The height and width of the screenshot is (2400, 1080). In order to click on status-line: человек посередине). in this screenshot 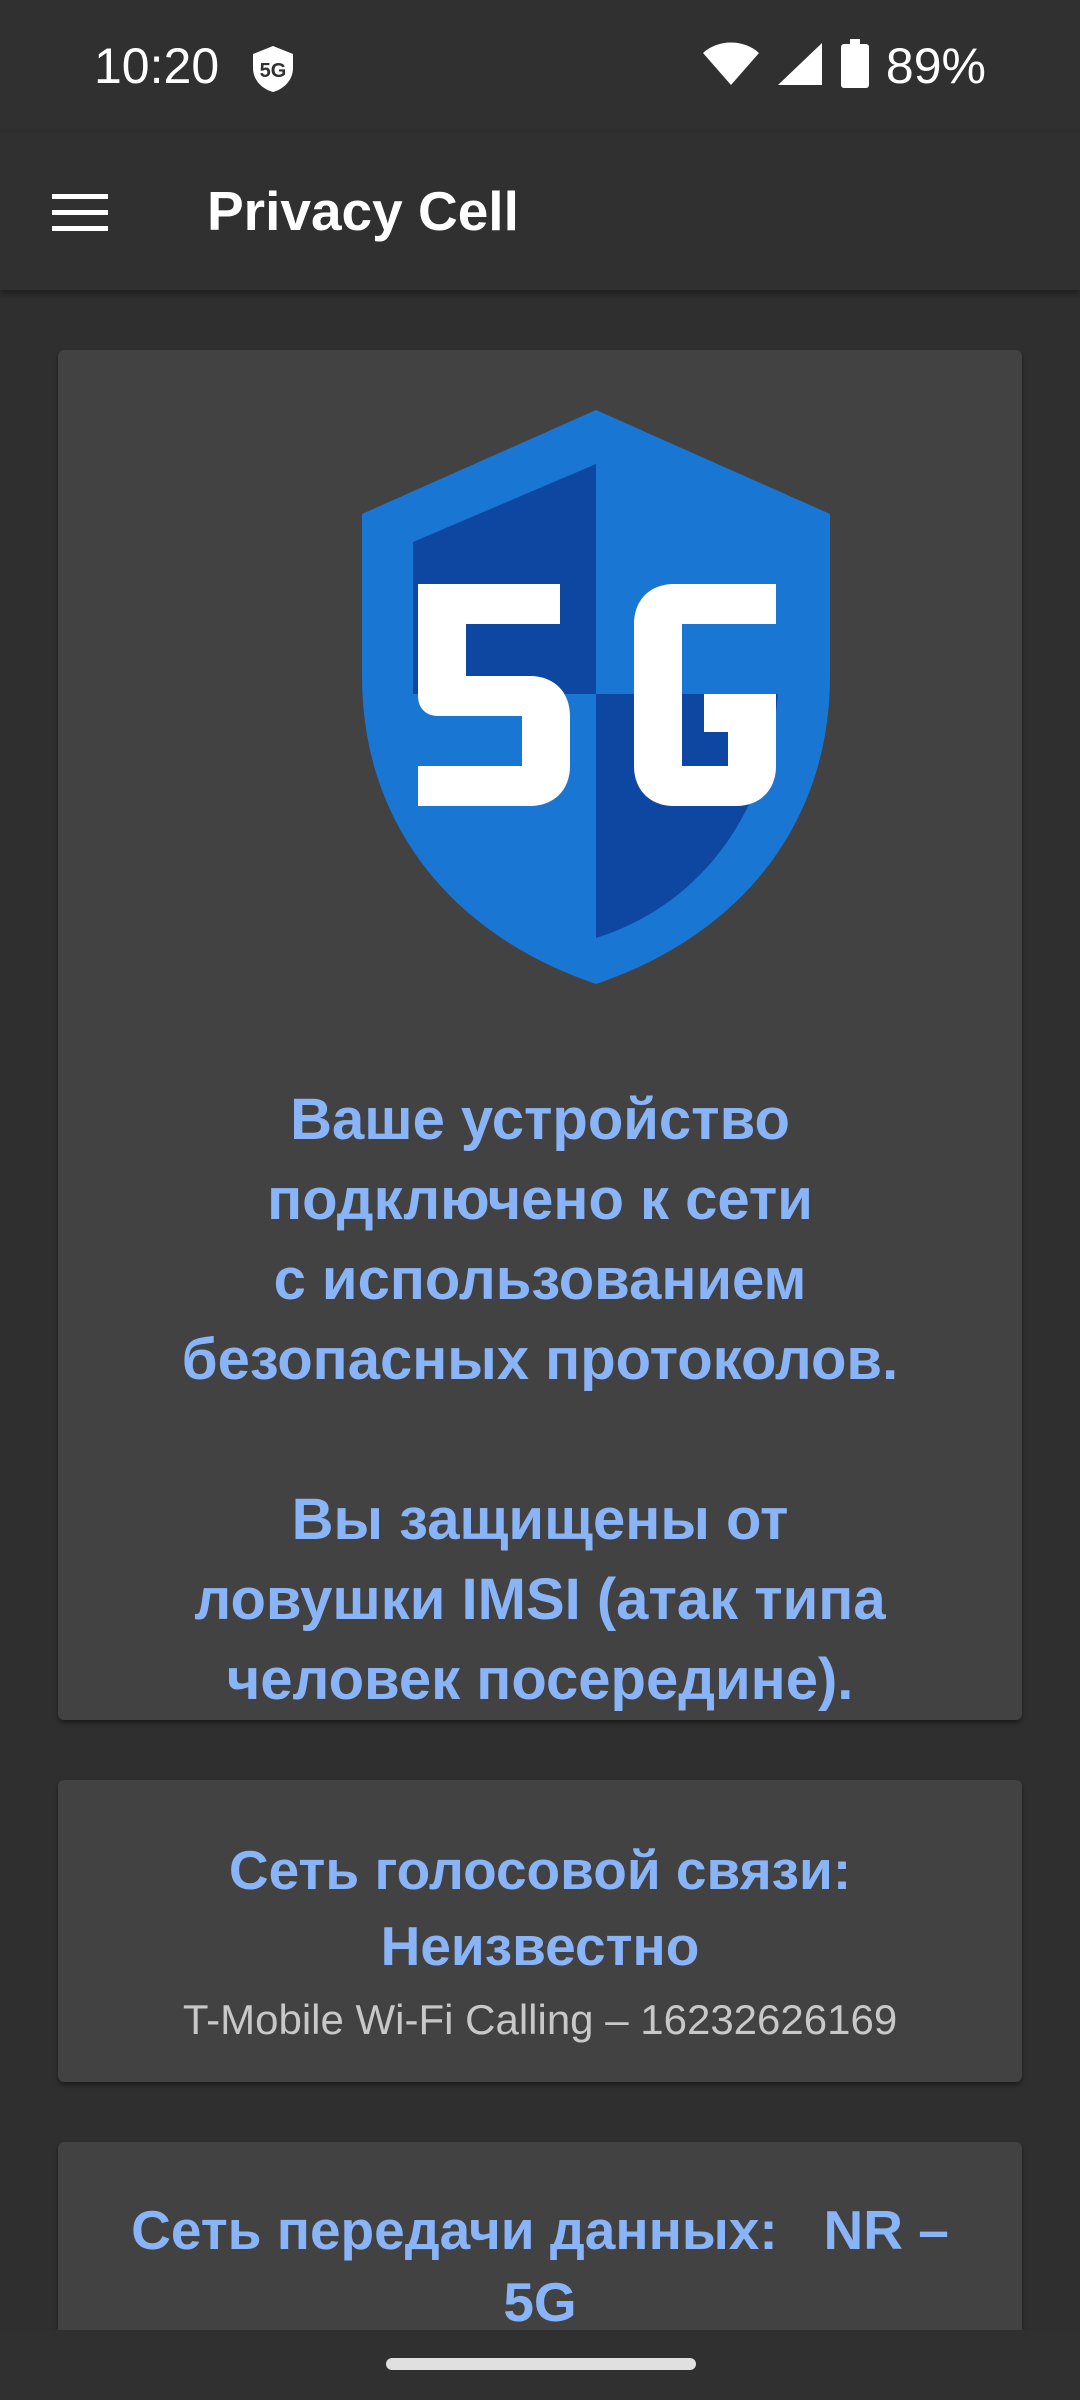, I will do `click(540, 1679)`.